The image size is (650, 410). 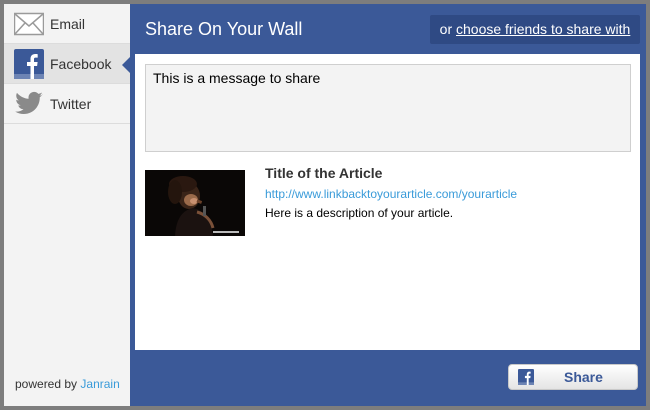 What do you see at coordinates (126, 65) in the screenshot?
I see `active-item-pointer` at bounding box center [126, 65].